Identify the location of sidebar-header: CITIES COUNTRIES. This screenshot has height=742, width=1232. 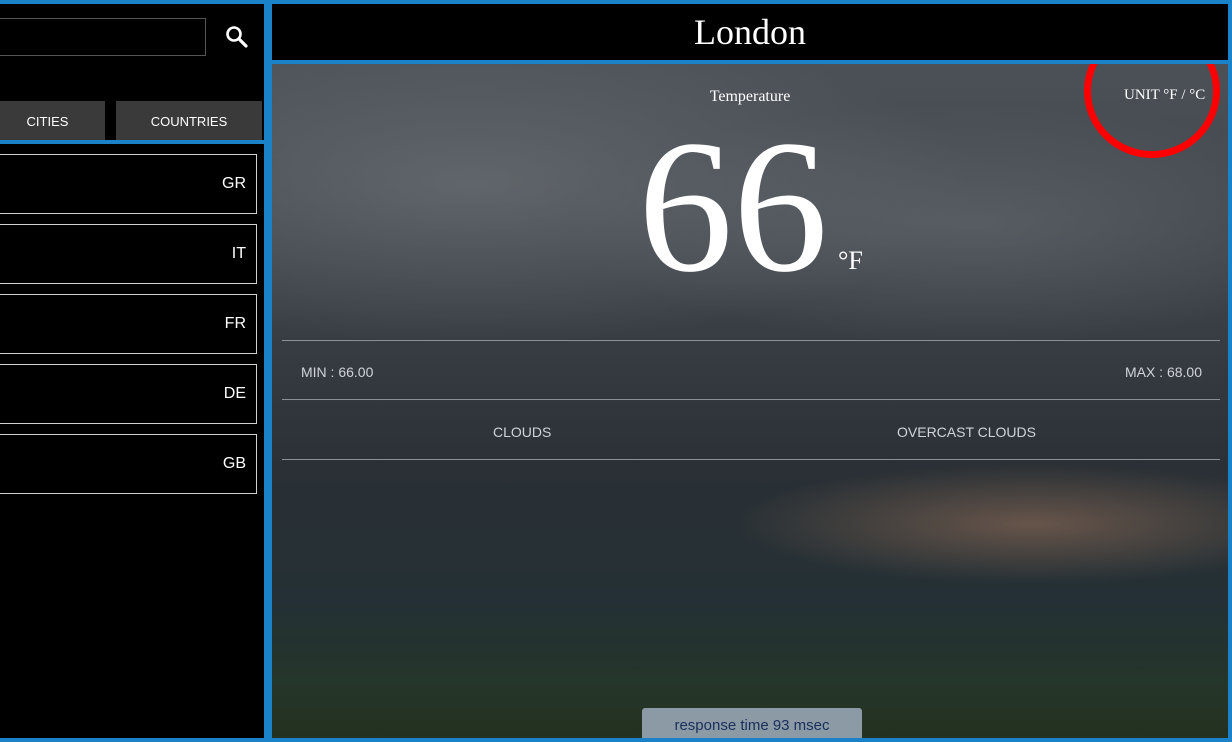
(134, 72).